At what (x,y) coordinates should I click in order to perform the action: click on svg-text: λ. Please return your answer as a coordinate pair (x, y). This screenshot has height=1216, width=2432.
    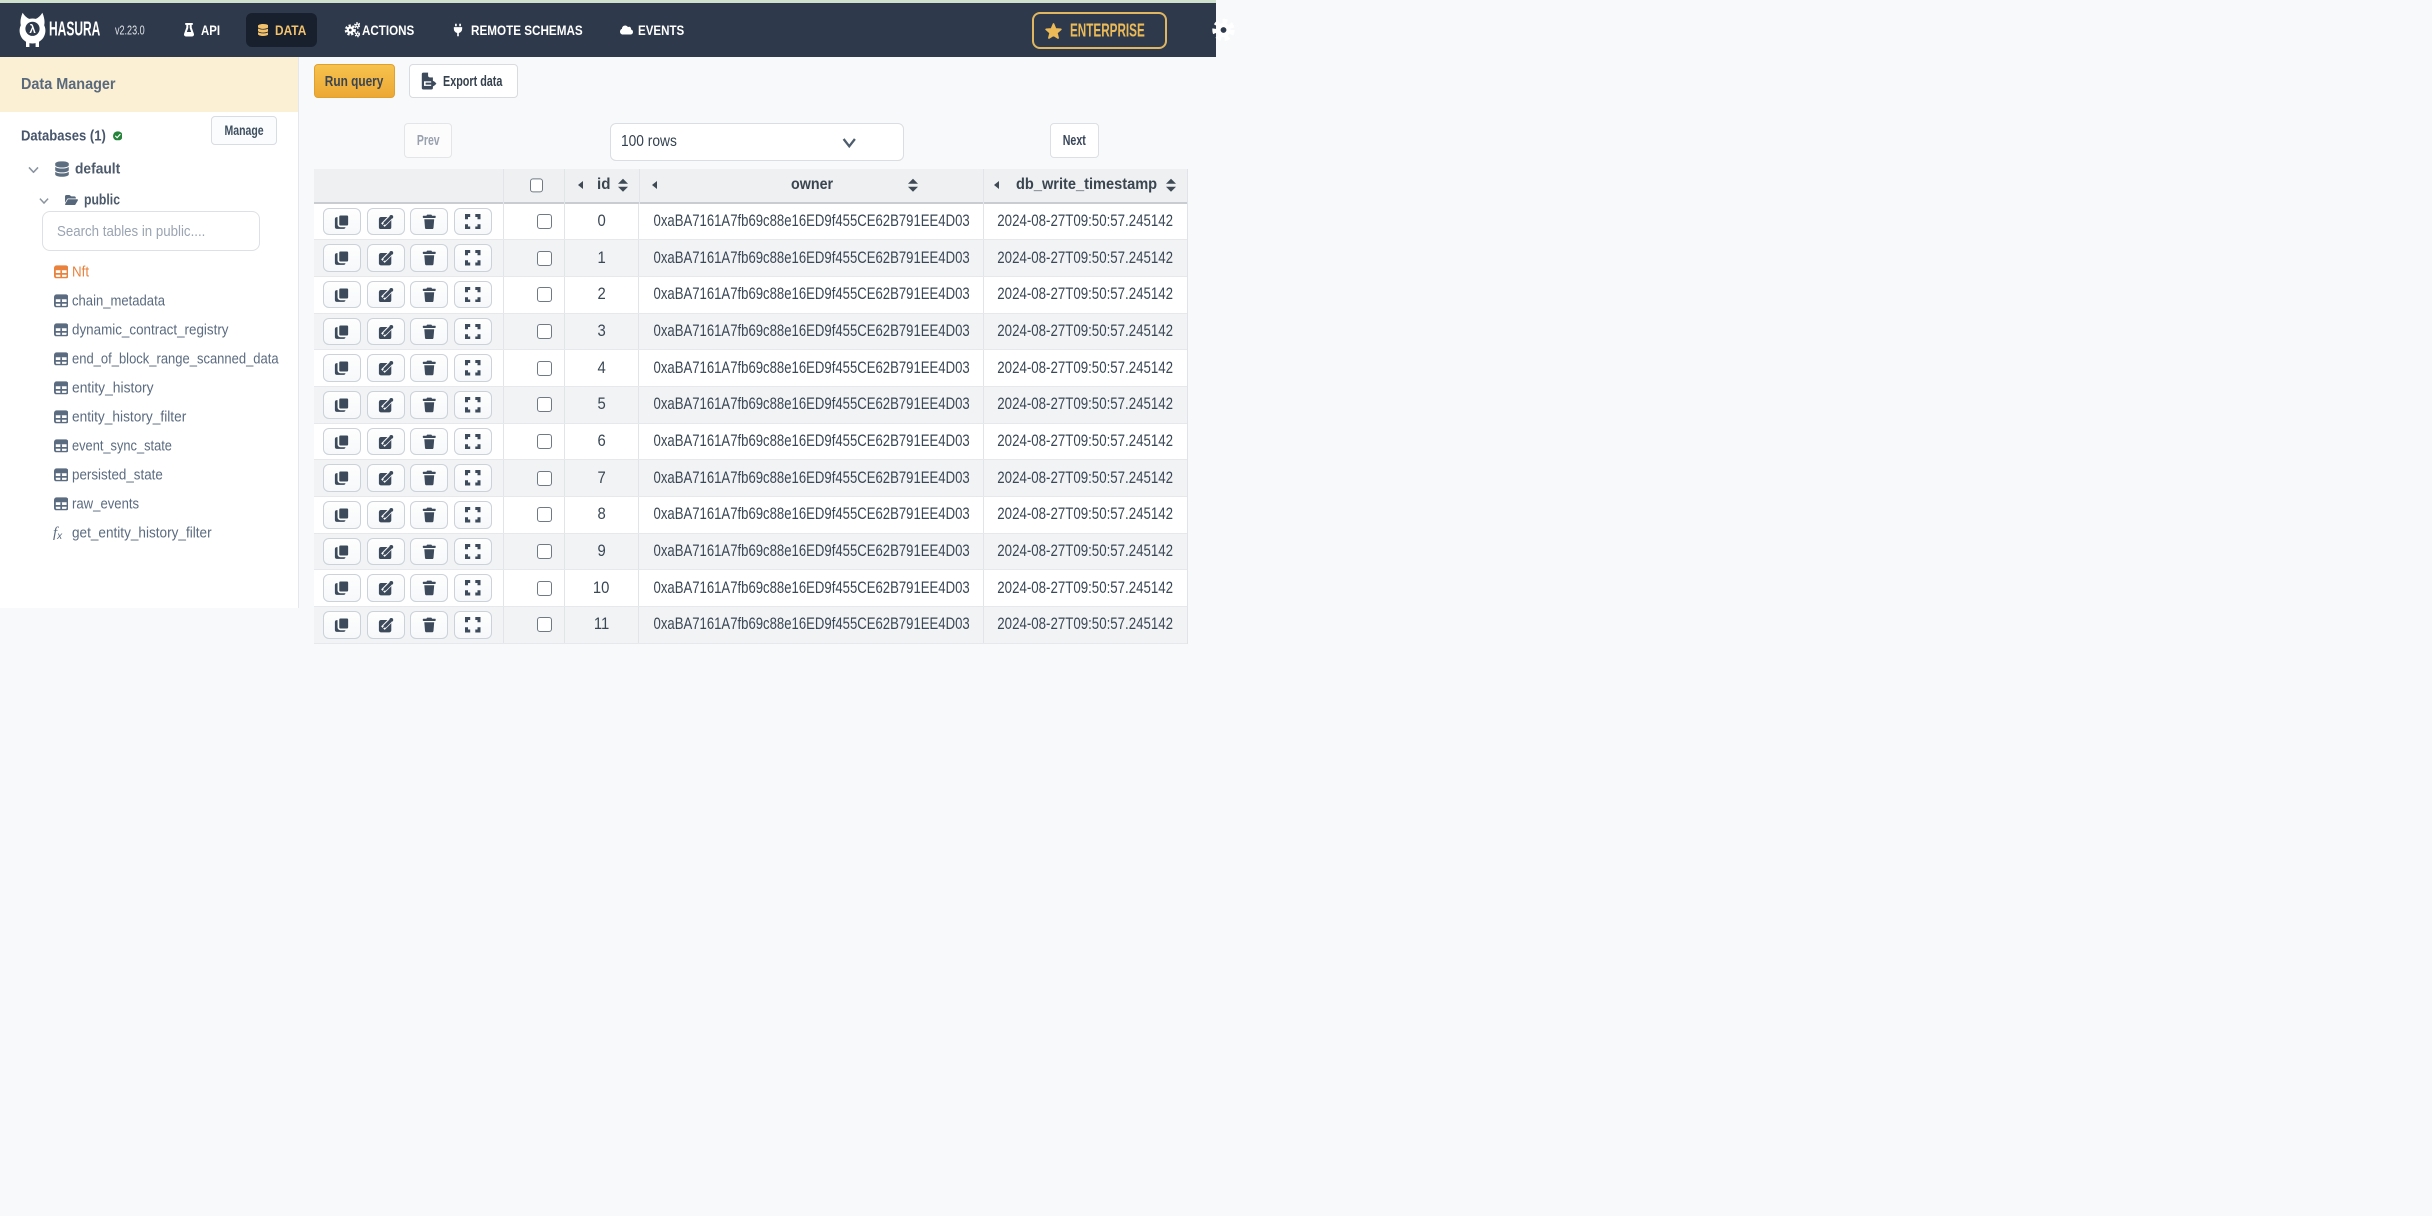
    Looking at the image, I should click on (32, 30).